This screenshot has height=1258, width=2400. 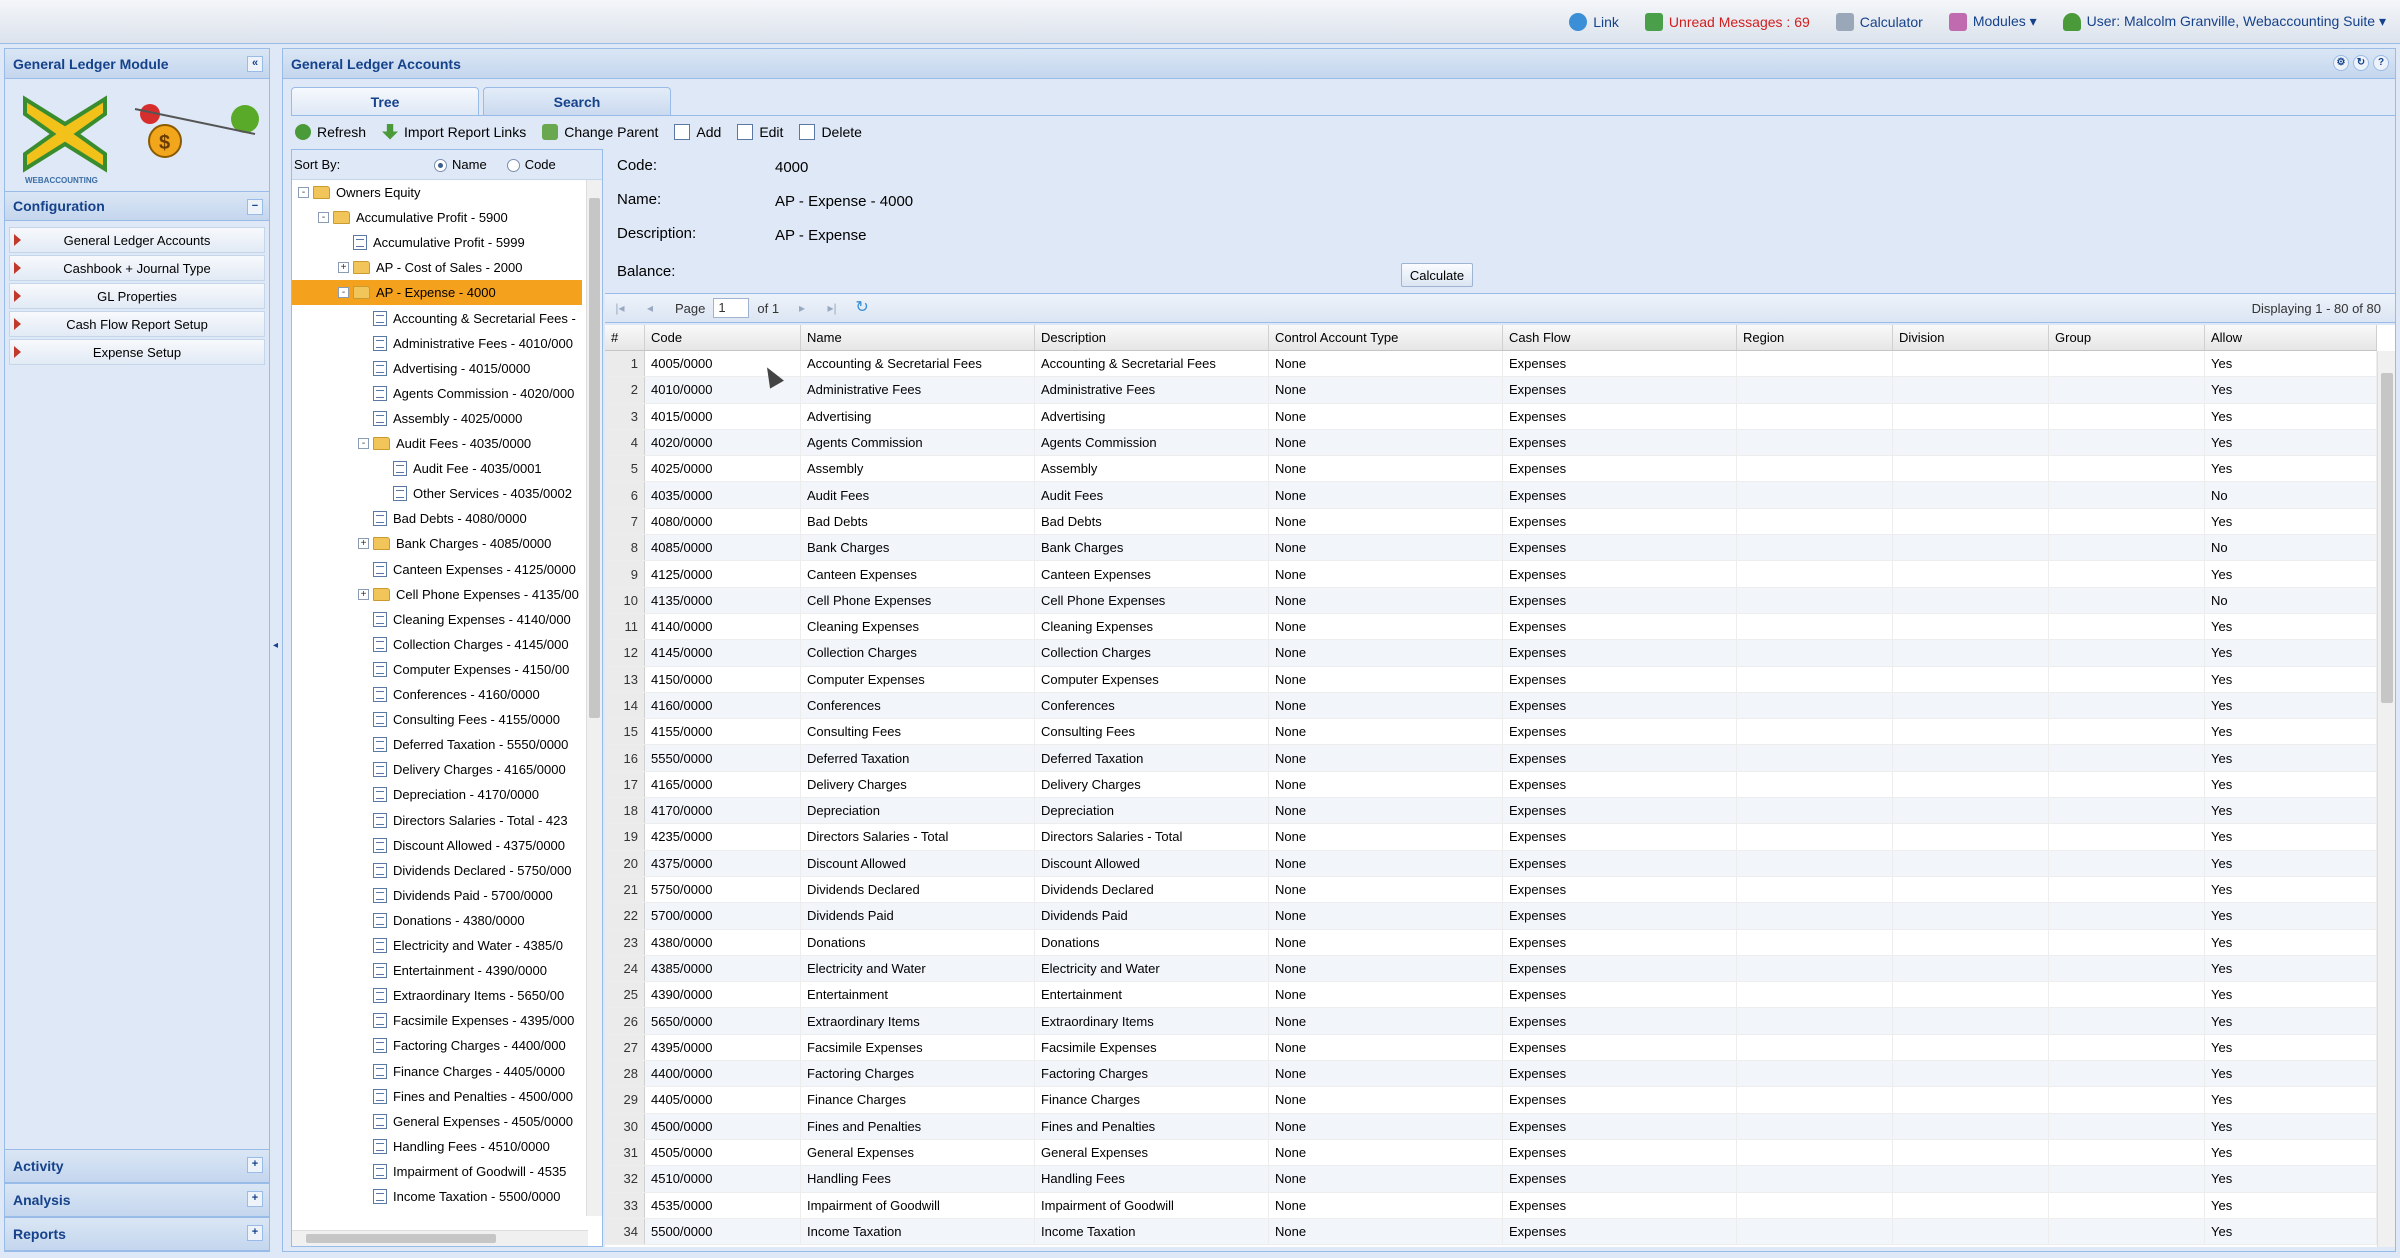 What do you see at coordinates (437, 1020) in the screenshot?
I see `tree-node: Facsimile Expenses - 4395/000` at bounding box center [437, 1020].